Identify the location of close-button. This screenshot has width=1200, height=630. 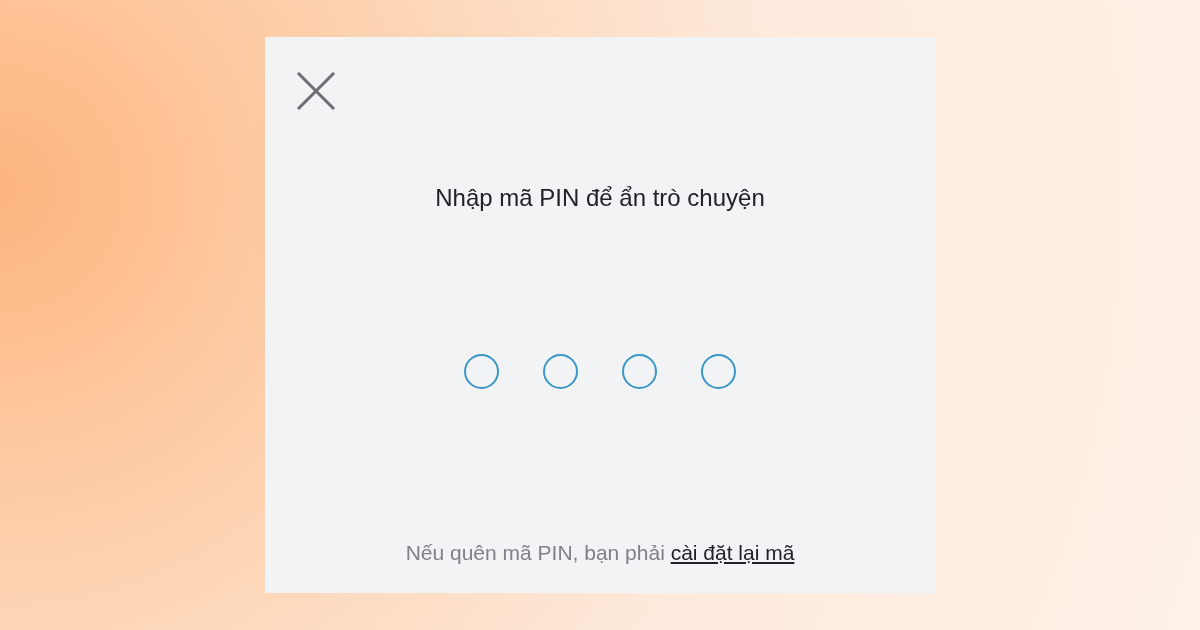
(316, 91).